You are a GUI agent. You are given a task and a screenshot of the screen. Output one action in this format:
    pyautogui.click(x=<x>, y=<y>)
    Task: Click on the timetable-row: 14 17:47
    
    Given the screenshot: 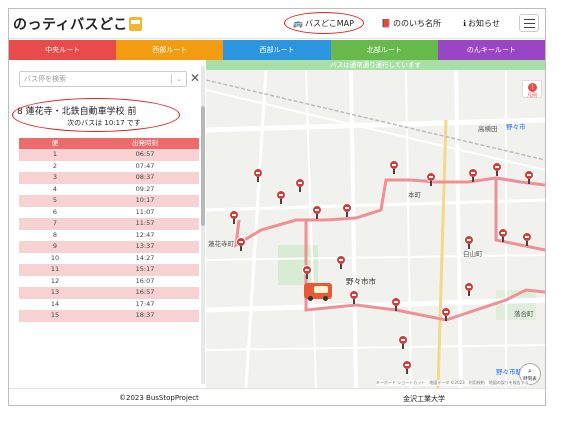 What is the action you would take?
    pyautogui.click(x=109, y=304)
    